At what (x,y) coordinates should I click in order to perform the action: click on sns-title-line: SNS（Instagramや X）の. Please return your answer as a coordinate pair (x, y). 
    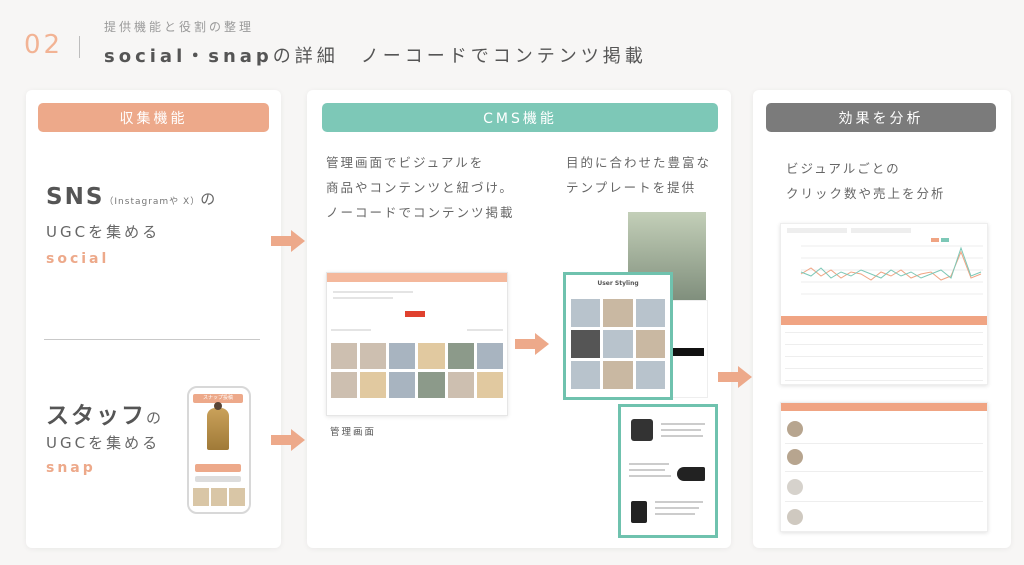
    Looking at the image, I should click on (131, 197).